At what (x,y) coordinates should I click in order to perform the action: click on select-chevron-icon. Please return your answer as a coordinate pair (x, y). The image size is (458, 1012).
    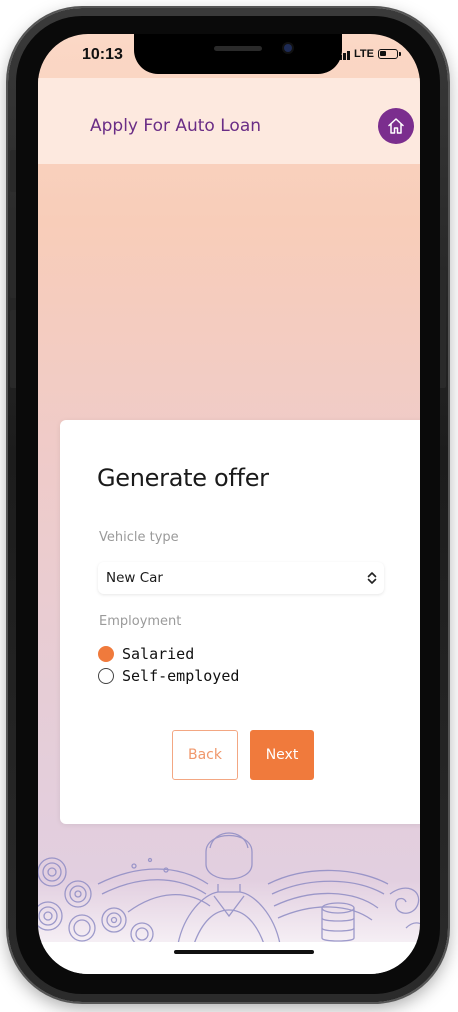
    Looking at the image, I should click on (372, 578).